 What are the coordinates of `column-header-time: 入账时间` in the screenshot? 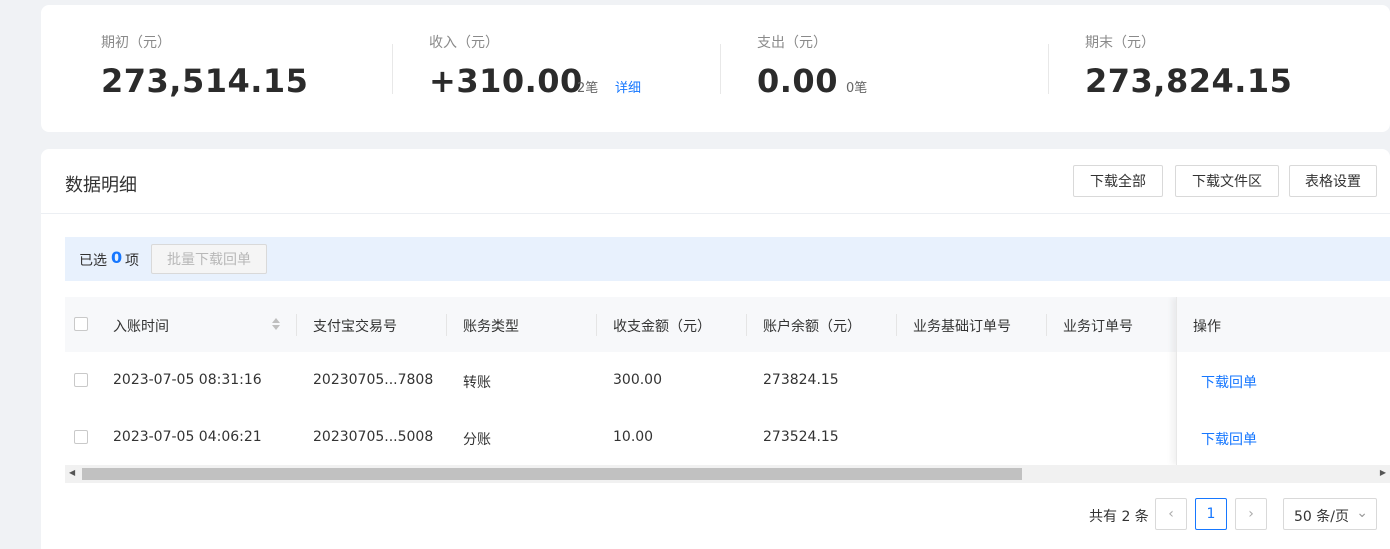 It's located at (141, 326).